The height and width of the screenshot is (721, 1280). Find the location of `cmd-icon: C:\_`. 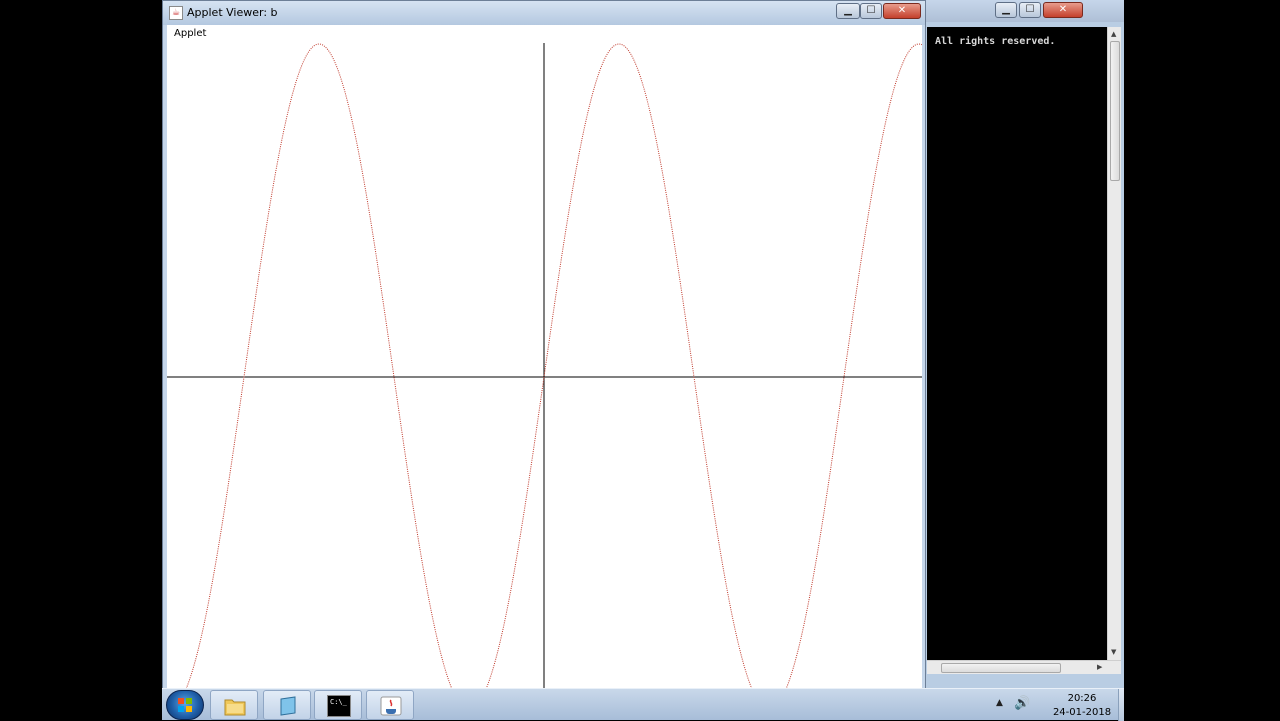

cmd-icon: C:\_ is located at coordinates (339, 706).